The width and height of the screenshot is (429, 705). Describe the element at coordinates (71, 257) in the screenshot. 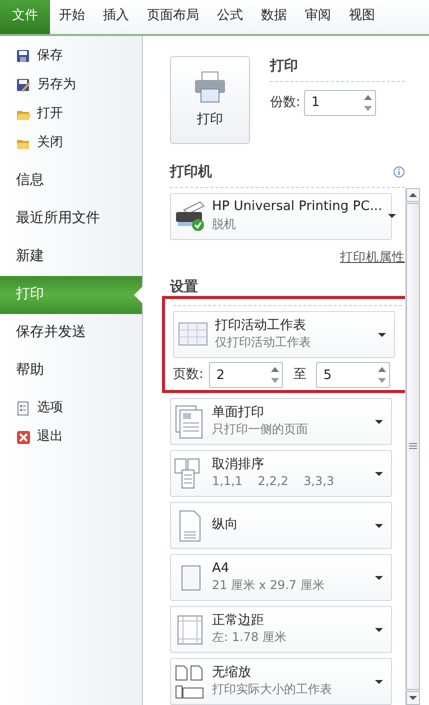

I see `sidebar-item: 新建` at that location.